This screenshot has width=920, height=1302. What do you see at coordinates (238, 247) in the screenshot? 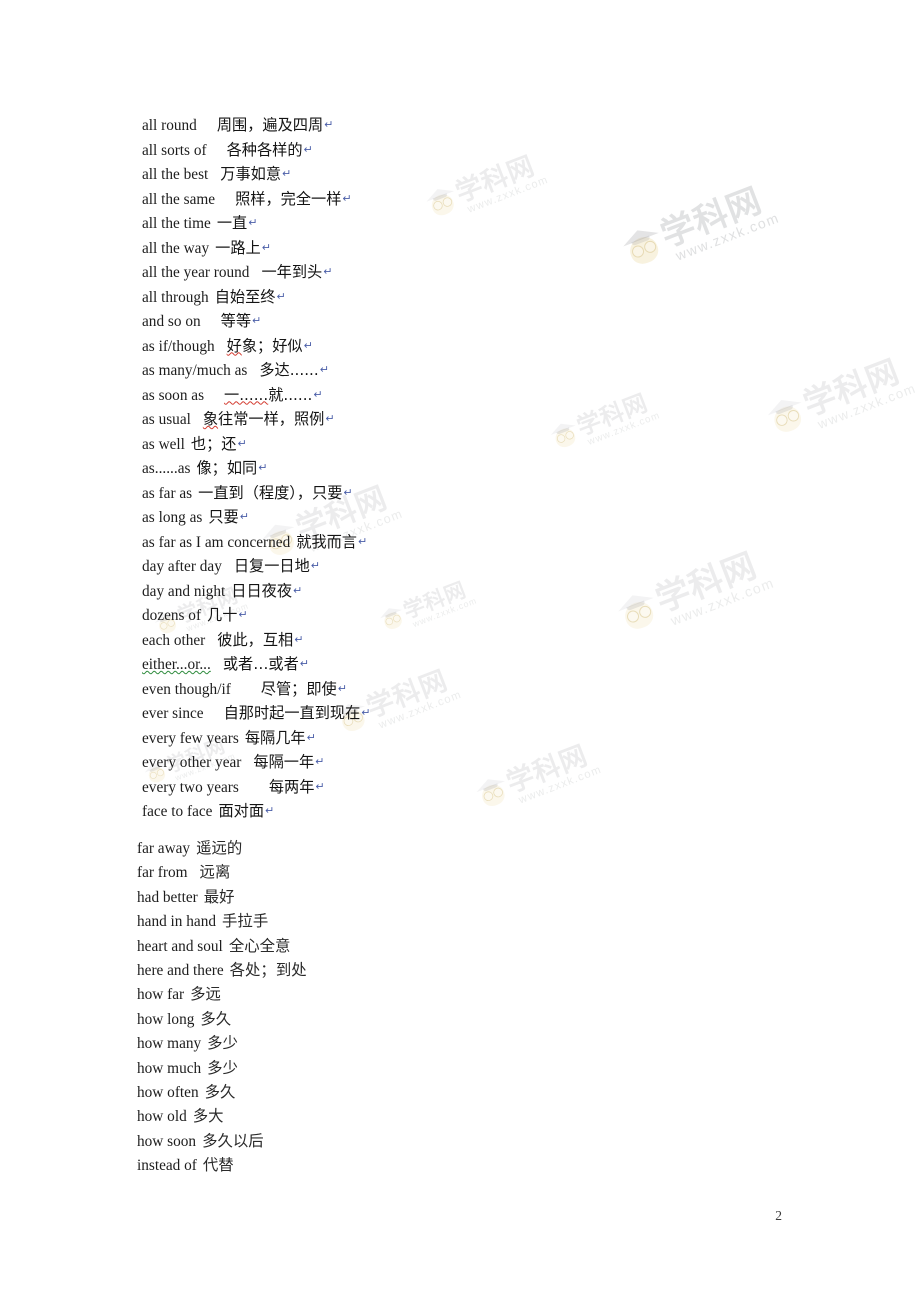
I see `phrase-chinese: 一路上` at bounding box center [238, 247].